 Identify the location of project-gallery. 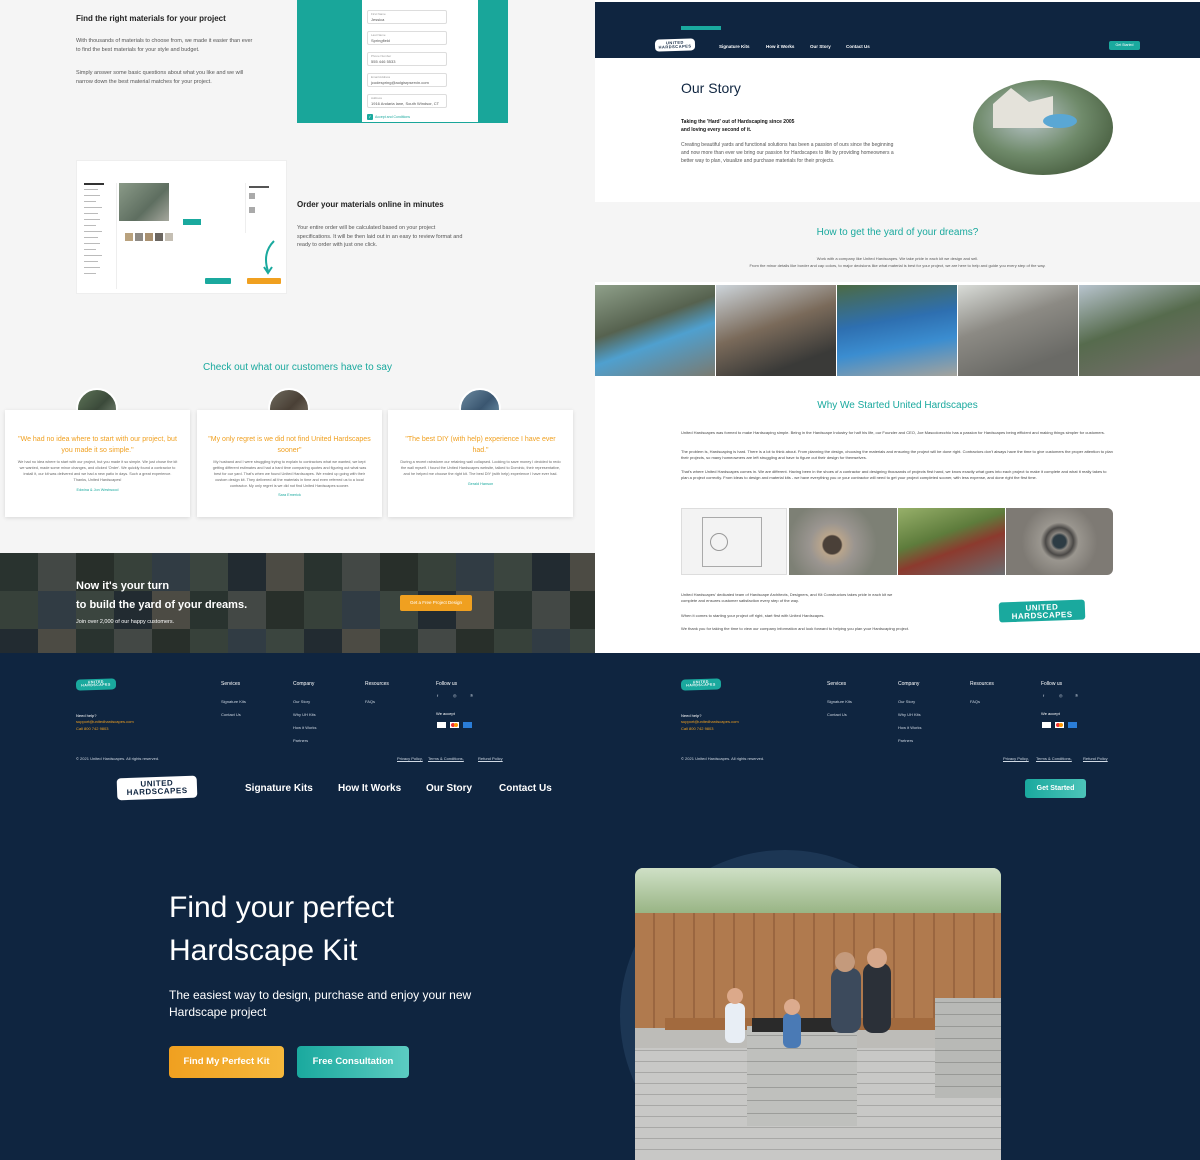
(897, 330).